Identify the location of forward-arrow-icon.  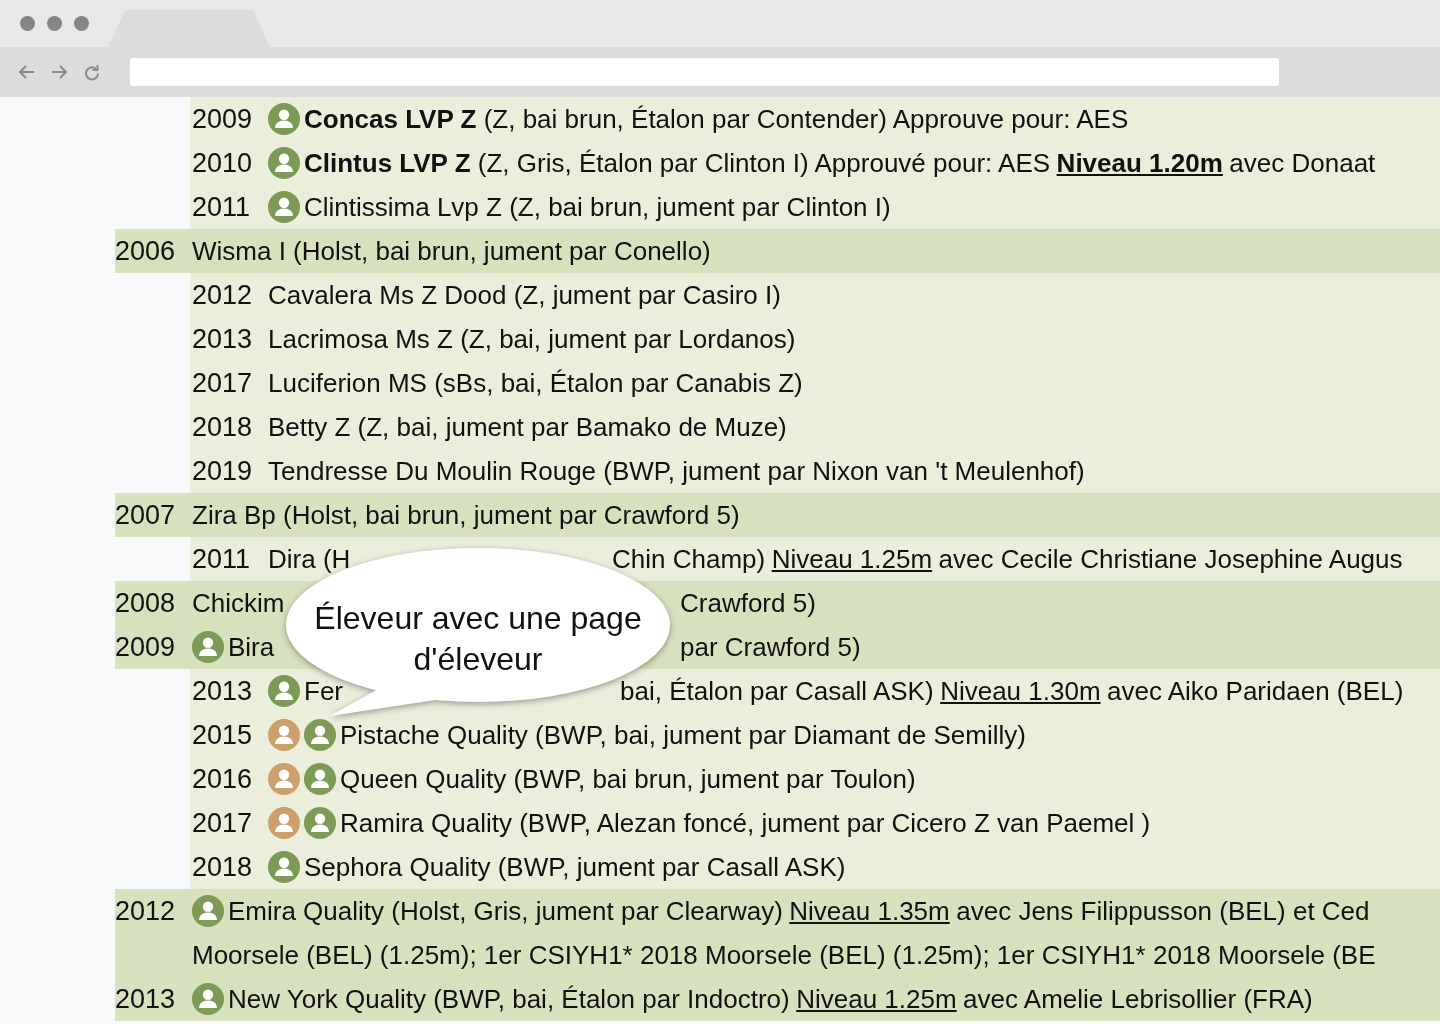
(59, 72).